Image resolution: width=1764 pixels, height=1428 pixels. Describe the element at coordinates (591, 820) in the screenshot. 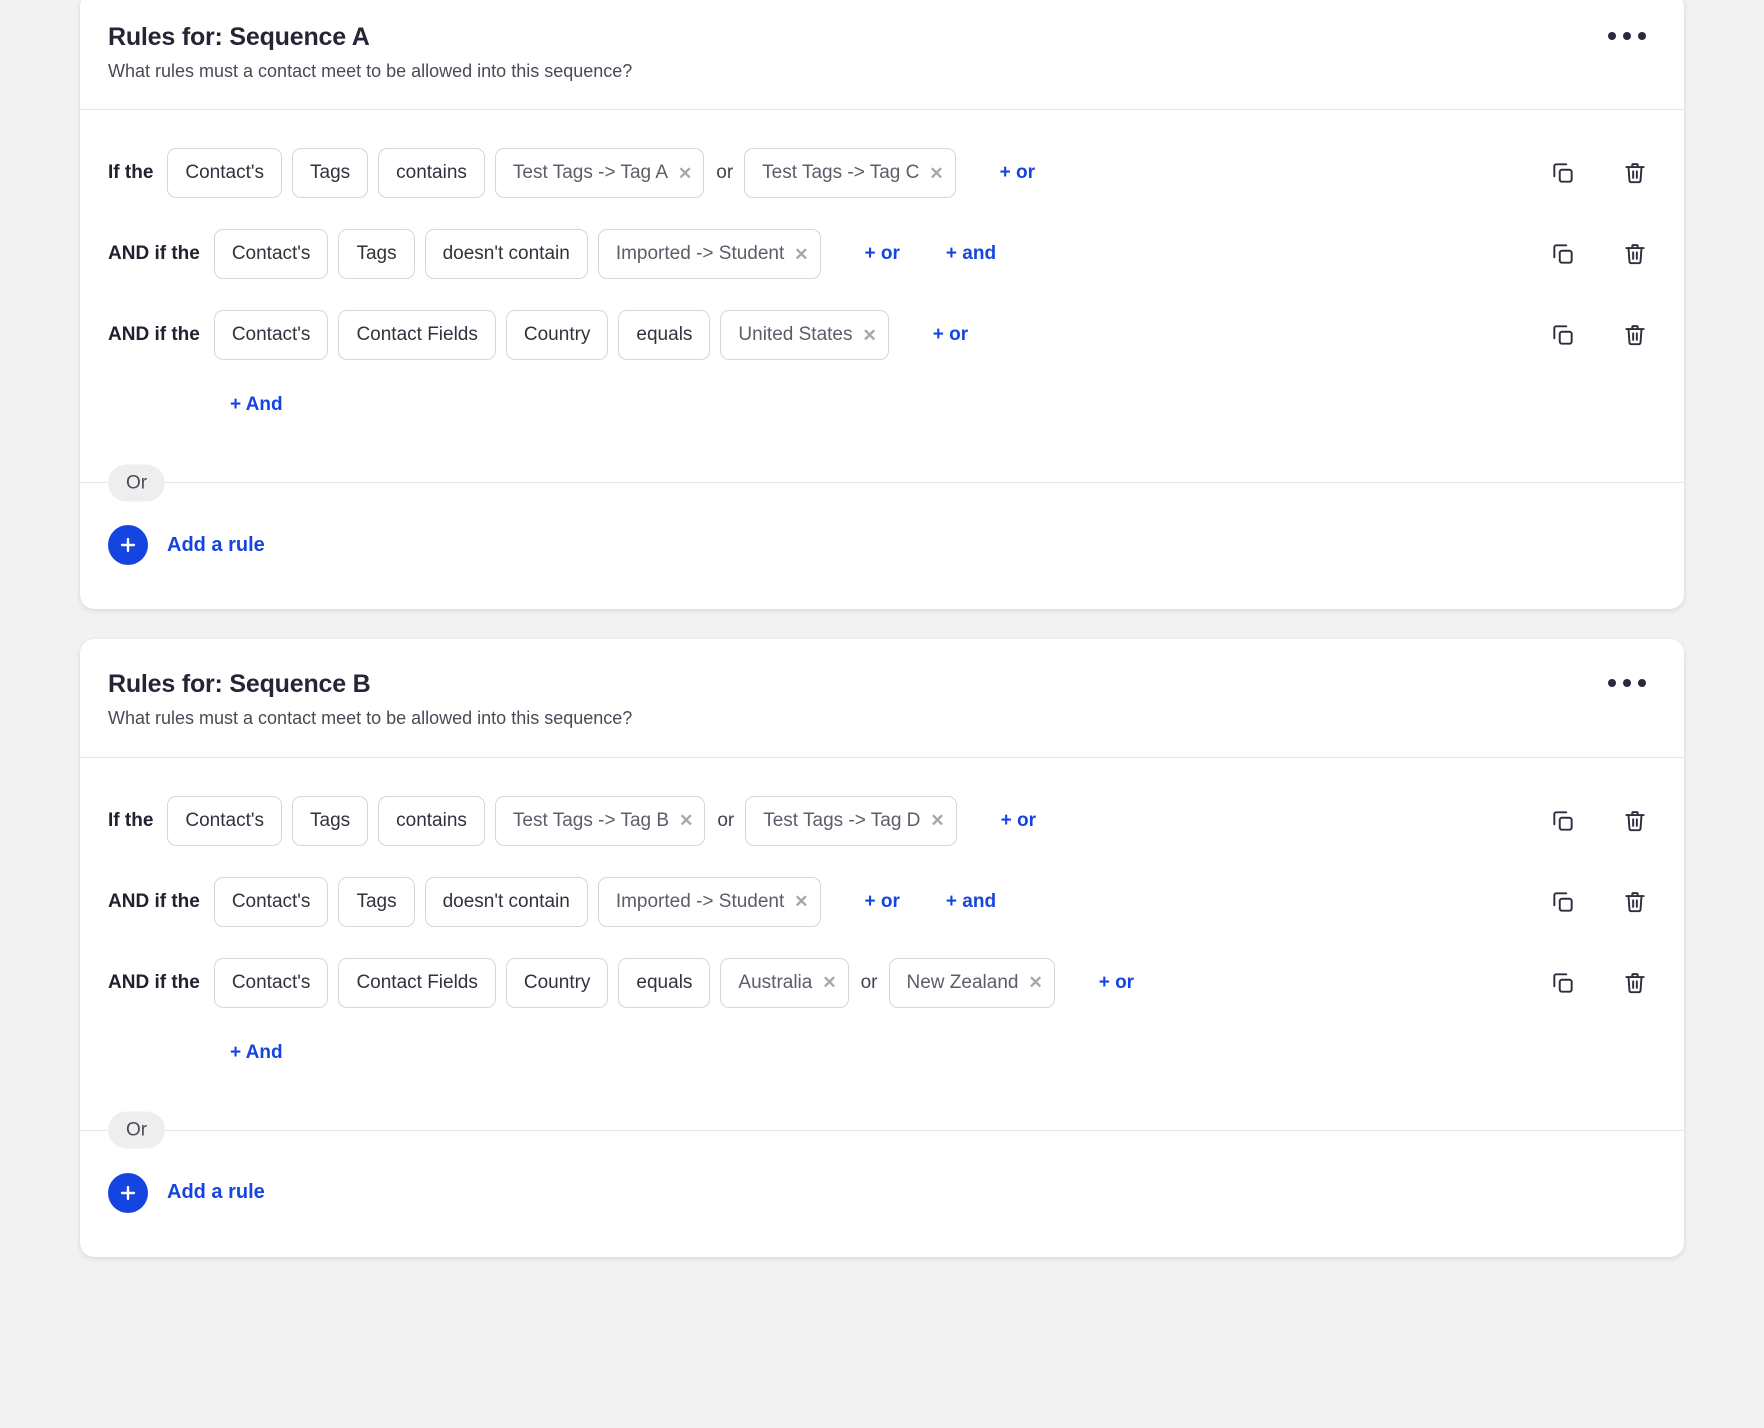

I see `rule-value-text: Test Tags -> Tag B` at that location.